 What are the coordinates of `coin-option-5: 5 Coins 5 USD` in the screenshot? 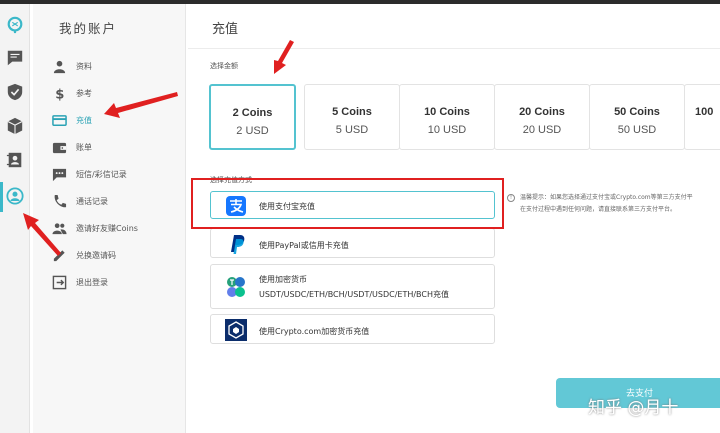 It's located at (352, 117).